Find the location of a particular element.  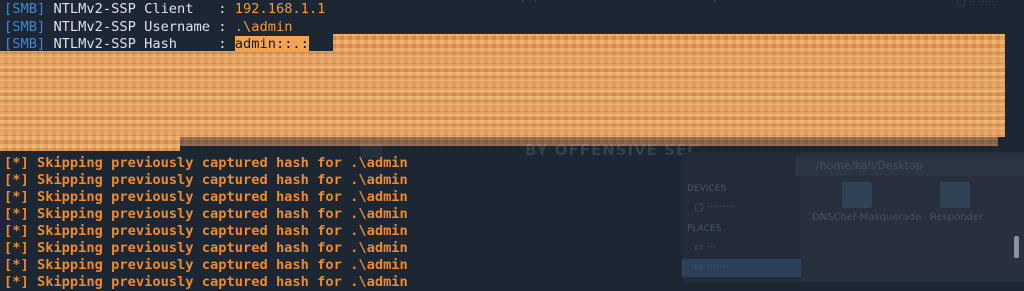

hash-label: NTLMv2-SSP Hash : is located at coordinates (140, 44).